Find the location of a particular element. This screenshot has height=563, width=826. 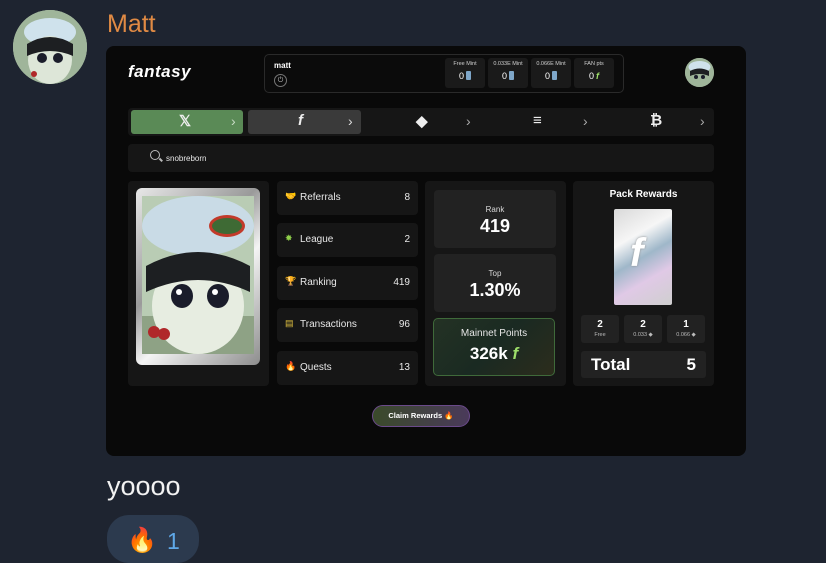

x-icon: 𝕏 is located at coordinates (185, 121).